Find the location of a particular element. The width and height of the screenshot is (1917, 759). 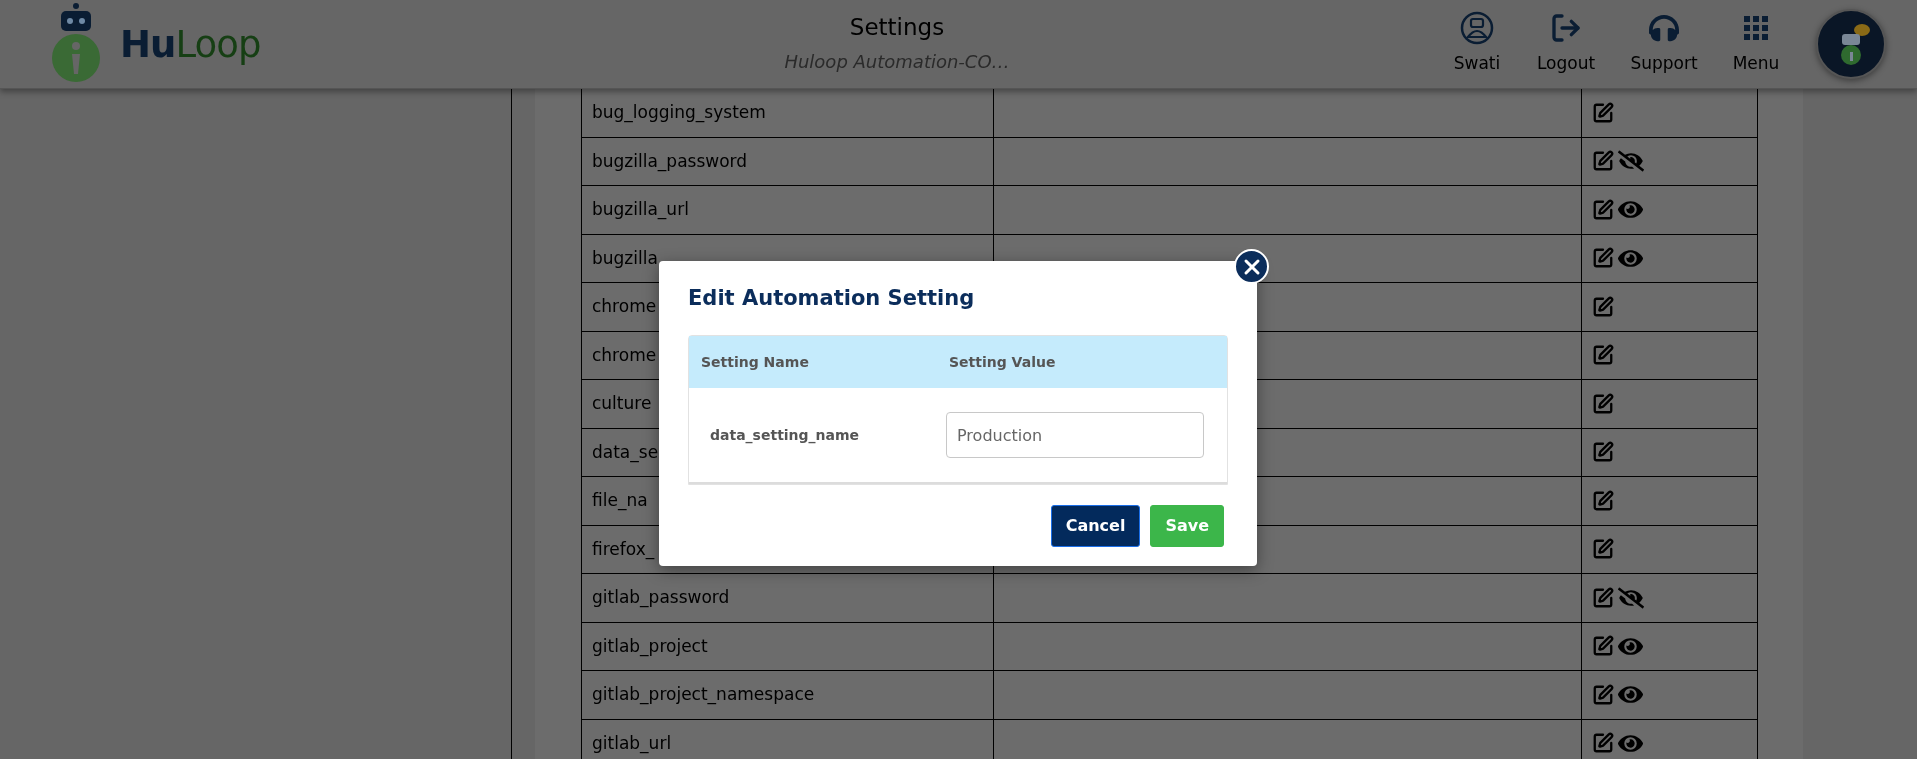

nav-button: Logout is located at coordinates (1566, 44).